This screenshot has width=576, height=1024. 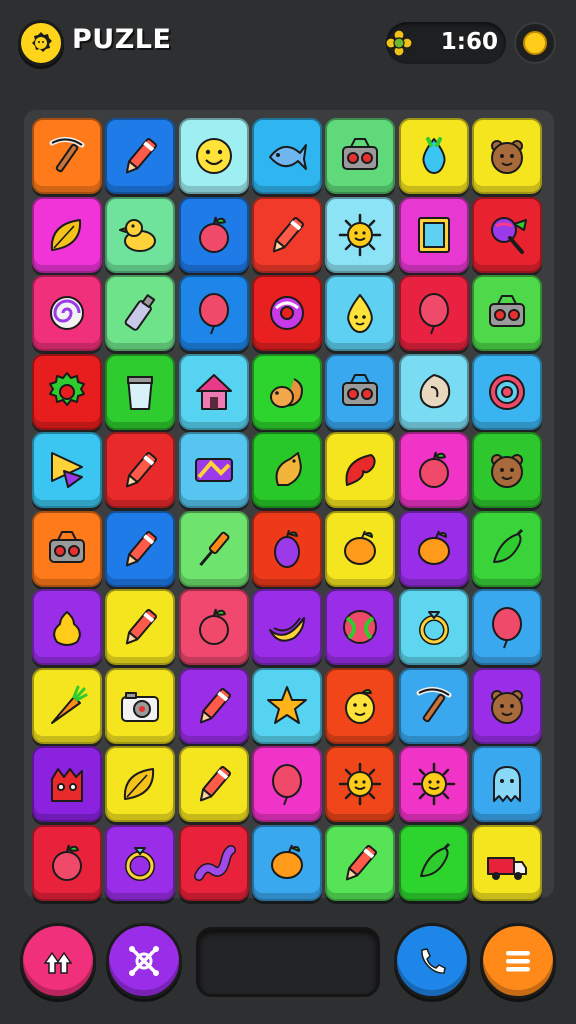 What do you see at coordinates (433, 234) in the screenshot?
I see `tile-frame` at bounding box center [433, 234].